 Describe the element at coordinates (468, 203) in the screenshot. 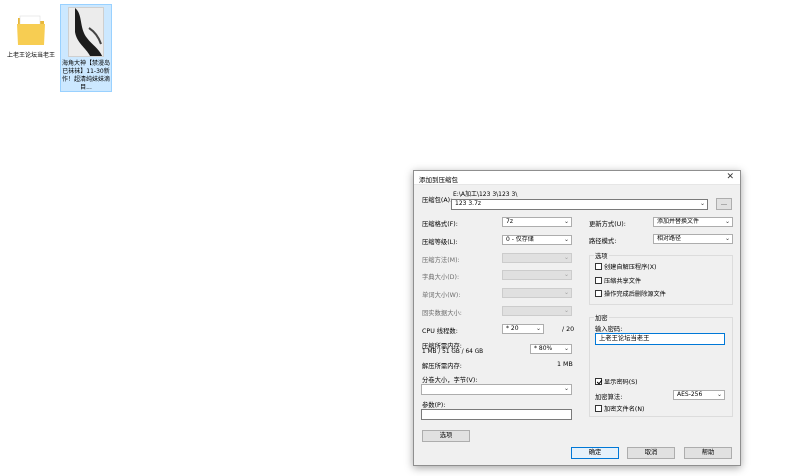

I see `archive-name-value: 123 3.7z` at that location.